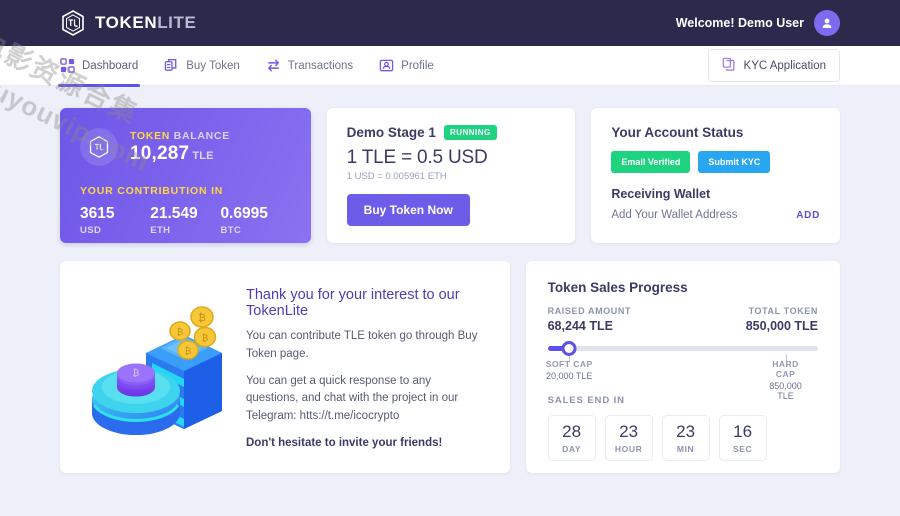 The height and width of the screenshot is (516, 900). What do you see at coordinates (785, 380) in the screenshot?
I see `hard-cap-marker: HARD CAP 850,000 TLE` at bounding box center [785, 380].